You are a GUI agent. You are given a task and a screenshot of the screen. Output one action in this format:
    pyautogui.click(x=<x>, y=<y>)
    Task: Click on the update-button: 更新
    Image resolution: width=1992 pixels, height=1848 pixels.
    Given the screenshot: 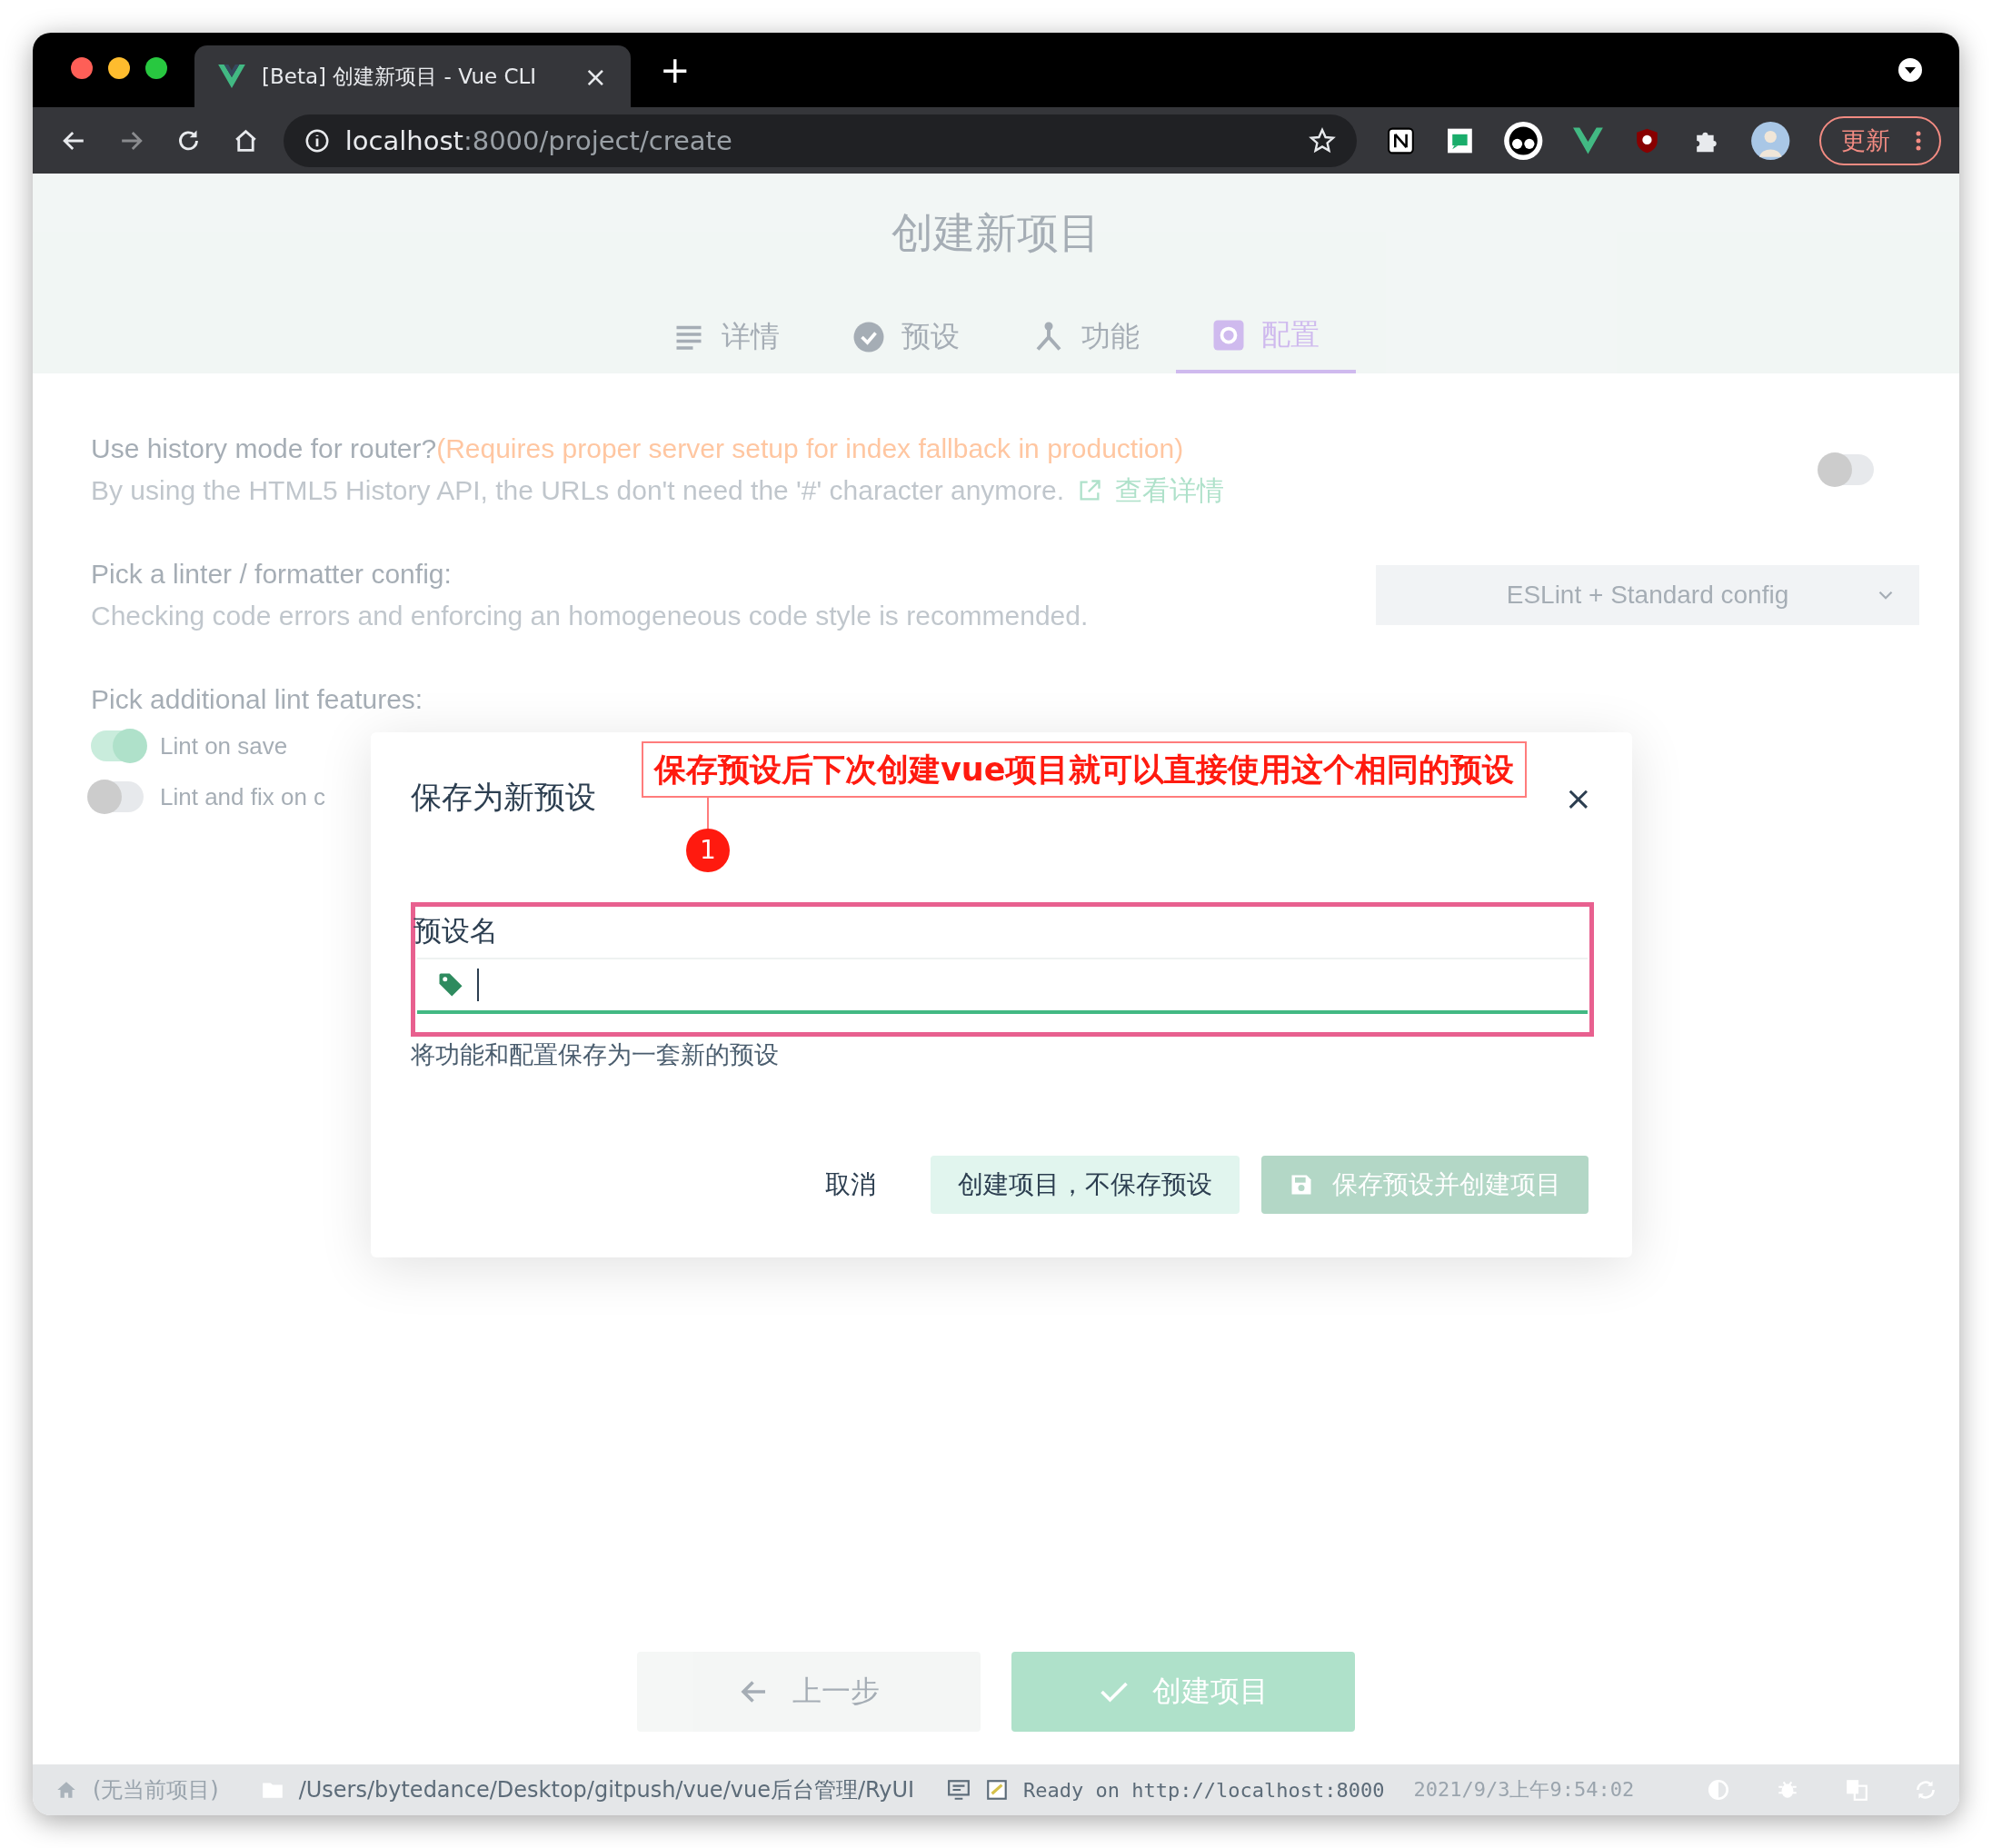 What is the action you would take?
    pyautogui.click(x=1880, y=140)
    